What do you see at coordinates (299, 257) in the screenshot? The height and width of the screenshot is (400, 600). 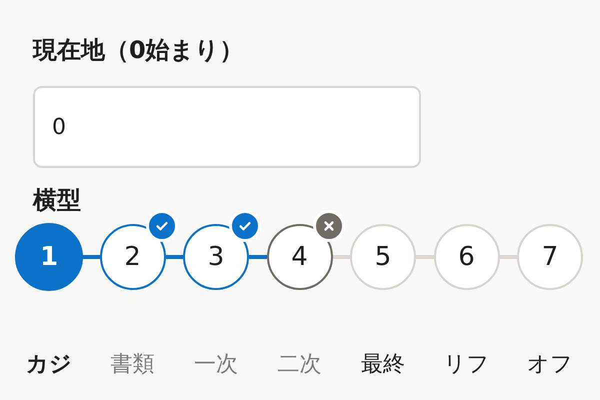 I see `step-circle: 4` at bounding box center [299, 257].